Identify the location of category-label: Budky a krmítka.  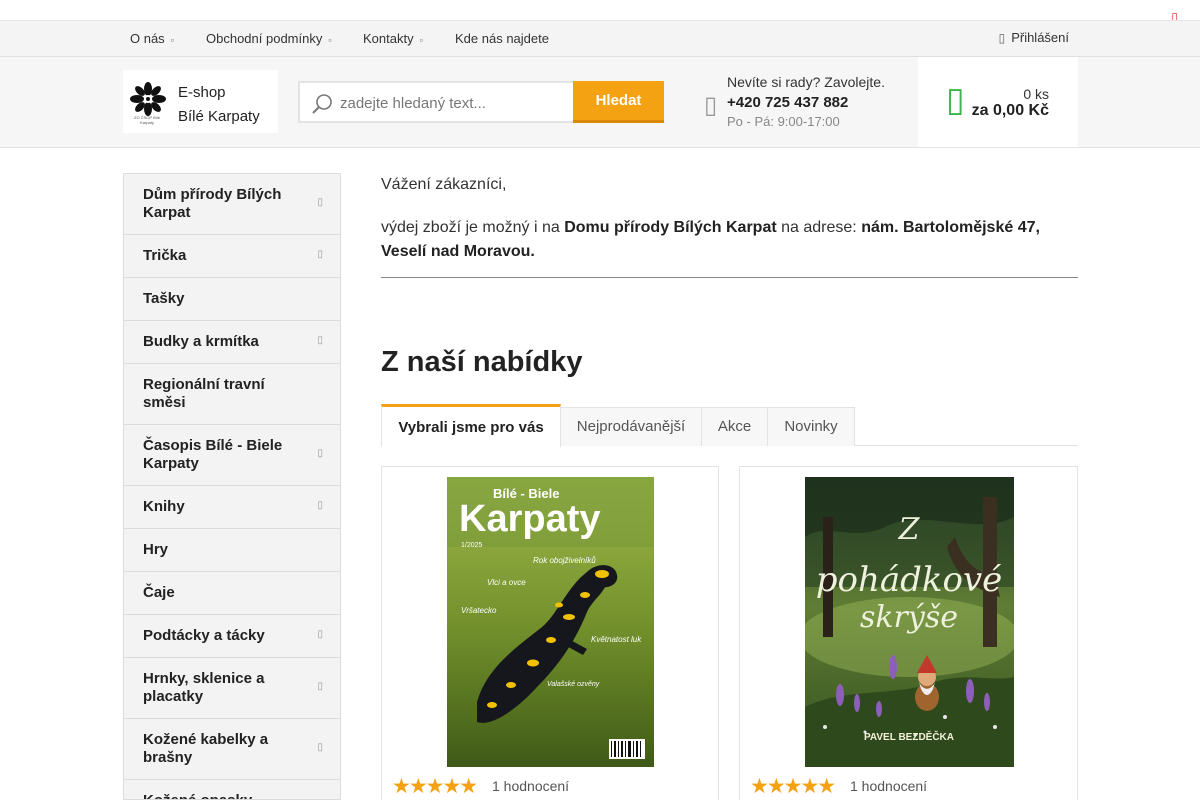
(201, 341).